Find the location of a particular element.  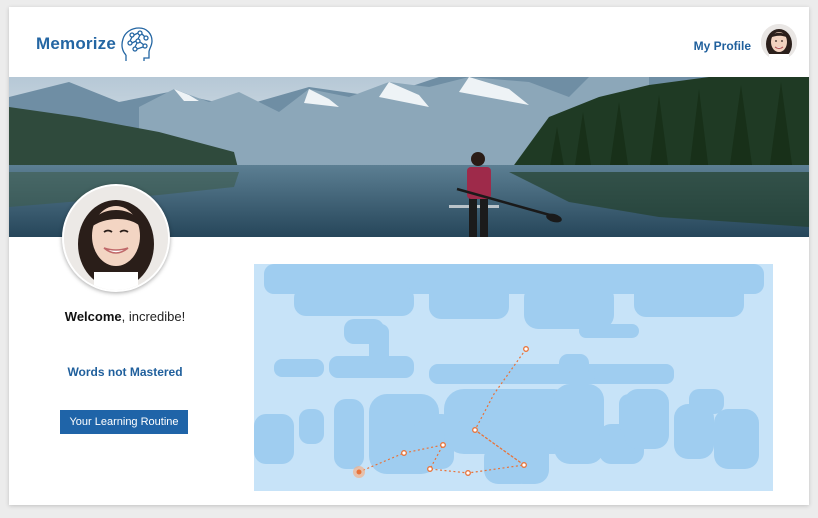

header-avatar is located at coordinates (779, 42).